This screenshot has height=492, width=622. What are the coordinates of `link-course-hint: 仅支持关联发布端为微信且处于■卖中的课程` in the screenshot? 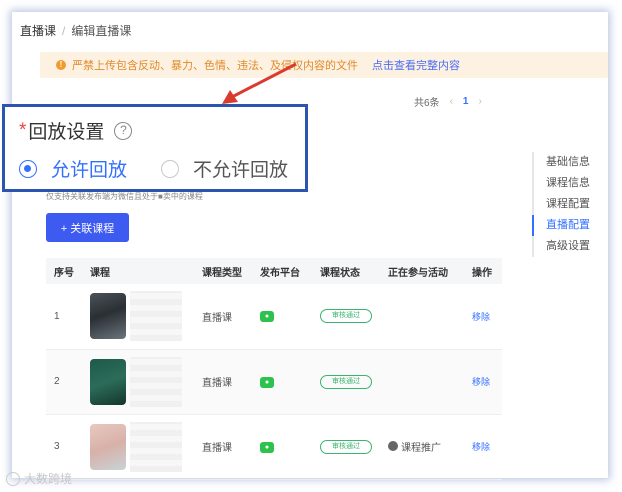 It's located at (124, 196).